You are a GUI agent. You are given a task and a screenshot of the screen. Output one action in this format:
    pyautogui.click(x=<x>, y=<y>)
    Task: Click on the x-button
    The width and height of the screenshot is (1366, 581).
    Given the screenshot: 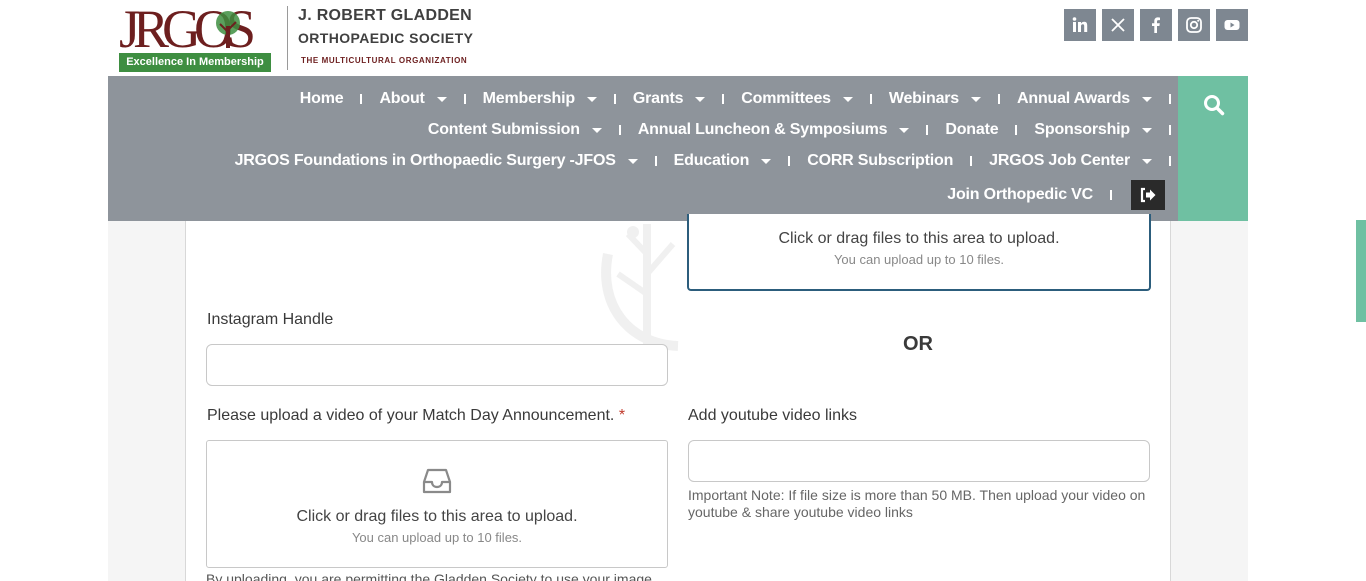 What is the action you would take?
    pyautogui.click(x=1118, y=25)
    